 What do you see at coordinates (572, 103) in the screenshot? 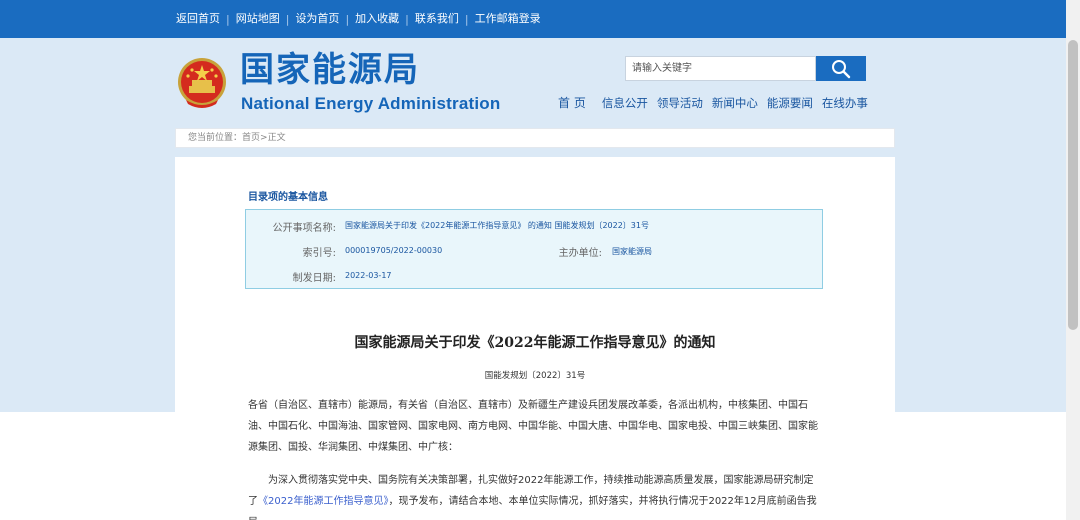
I see `nav-item-home: 首 页` at bounding box center [572, 103].